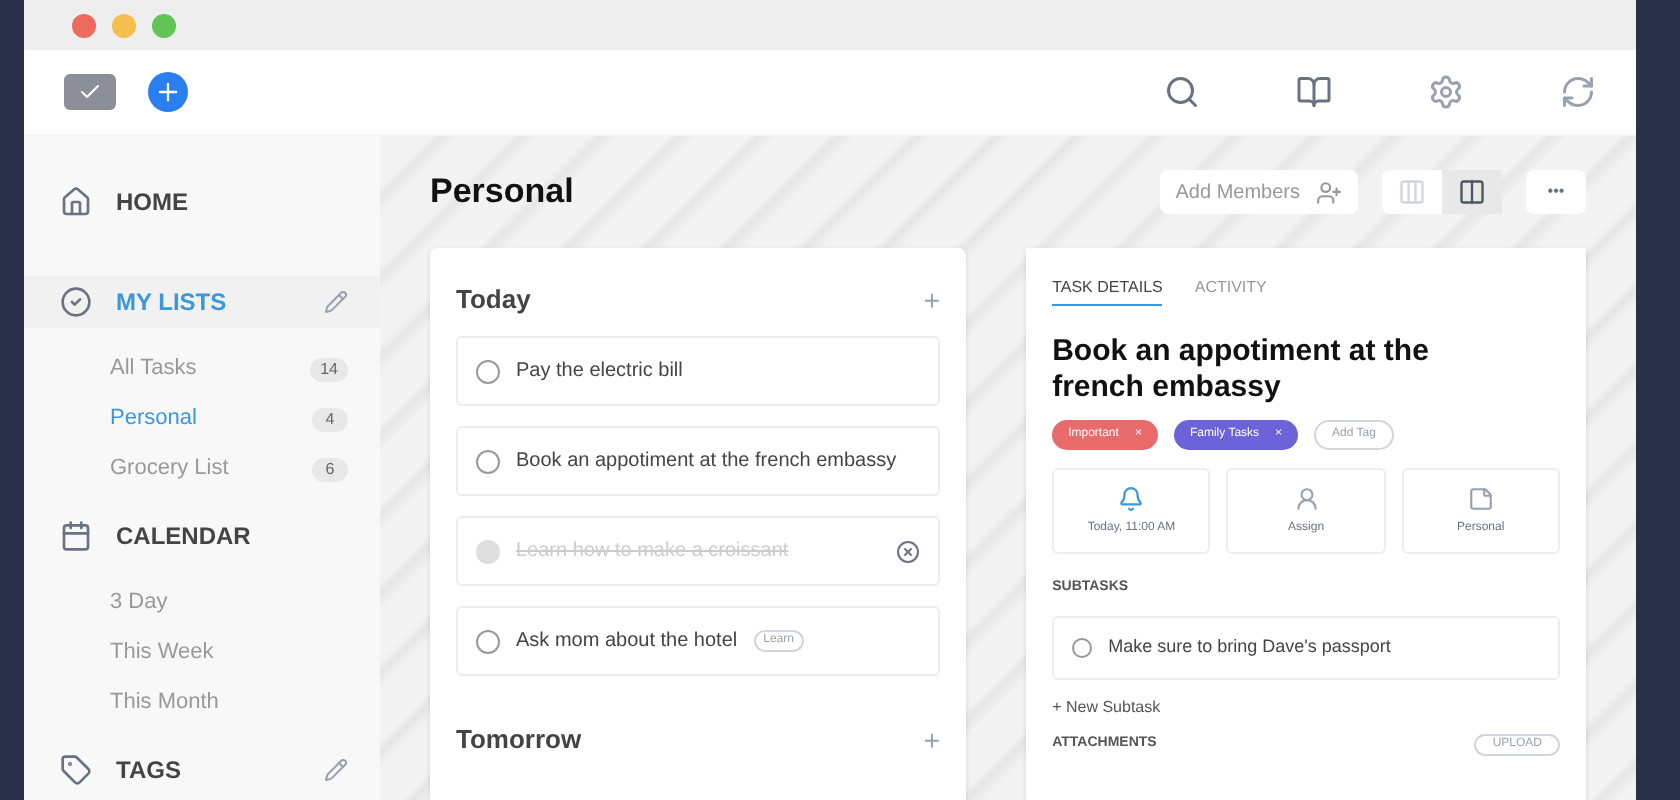 The image size is (1680, 800). I want to click on search-icon, so click(1182, 92).